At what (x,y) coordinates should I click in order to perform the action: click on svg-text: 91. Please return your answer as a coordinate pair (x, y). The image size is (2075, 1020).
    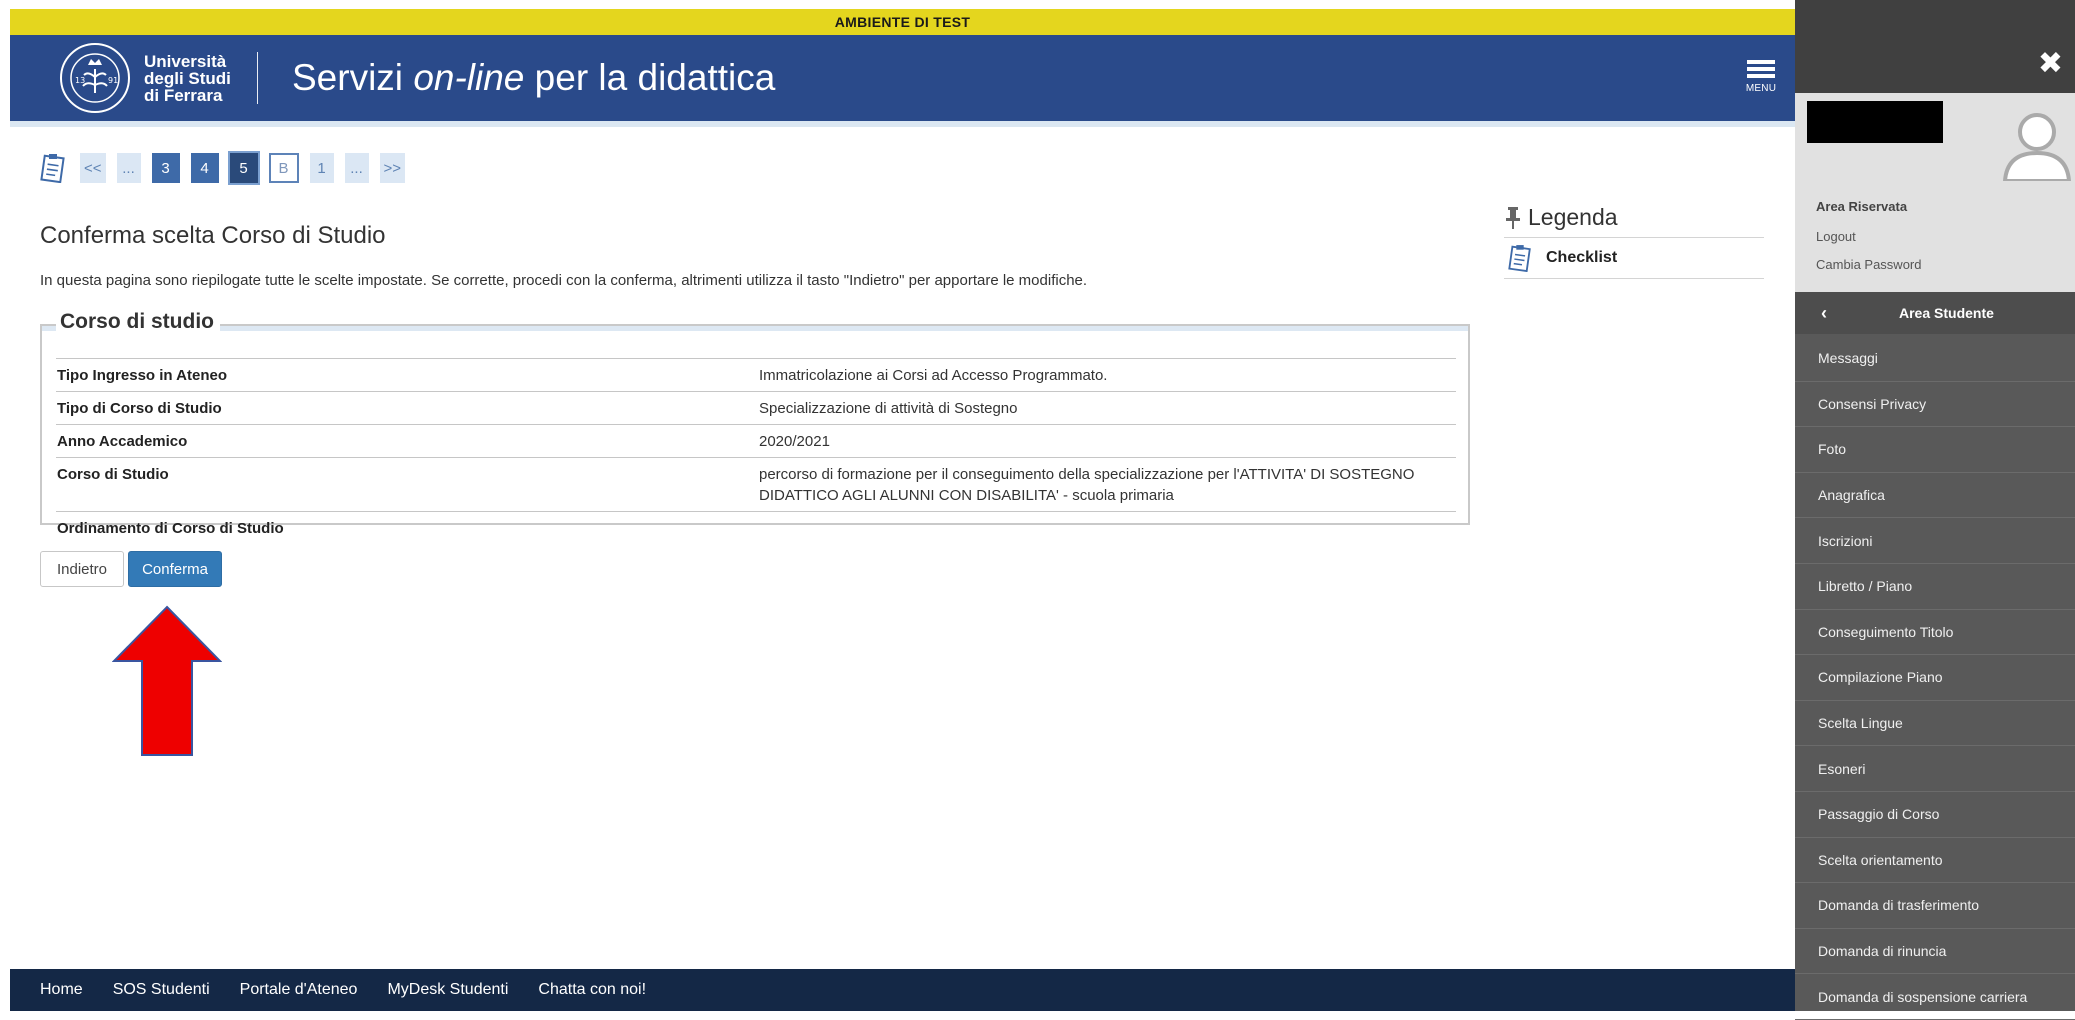
    Looking at the image, I should click on (113, 80).